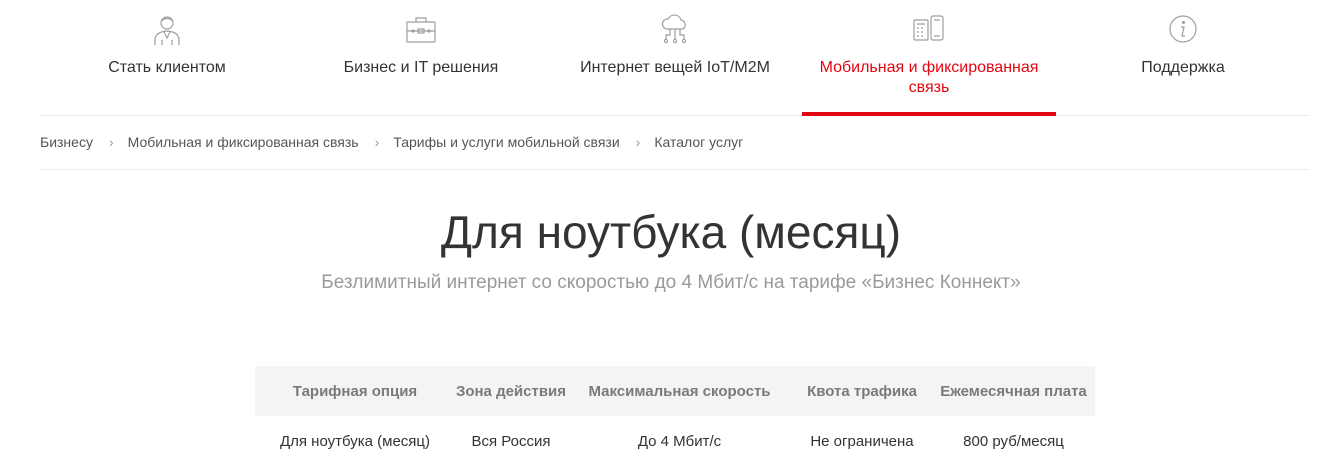 The width and height of the screenshot is (1342, 473). I want to click on table-cell: 800 руб/месяц, so click(1013, 441).